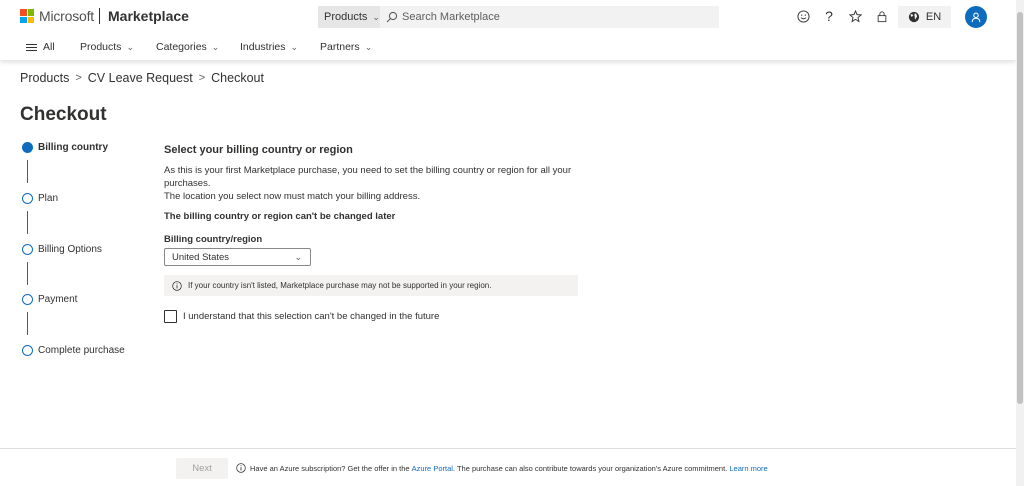 Image resolution: width=1024 pixels, height=486 pixels. Describe the element at coordinates (63, 114) in the screenshot. I see `page-title: Checkout` at that location.